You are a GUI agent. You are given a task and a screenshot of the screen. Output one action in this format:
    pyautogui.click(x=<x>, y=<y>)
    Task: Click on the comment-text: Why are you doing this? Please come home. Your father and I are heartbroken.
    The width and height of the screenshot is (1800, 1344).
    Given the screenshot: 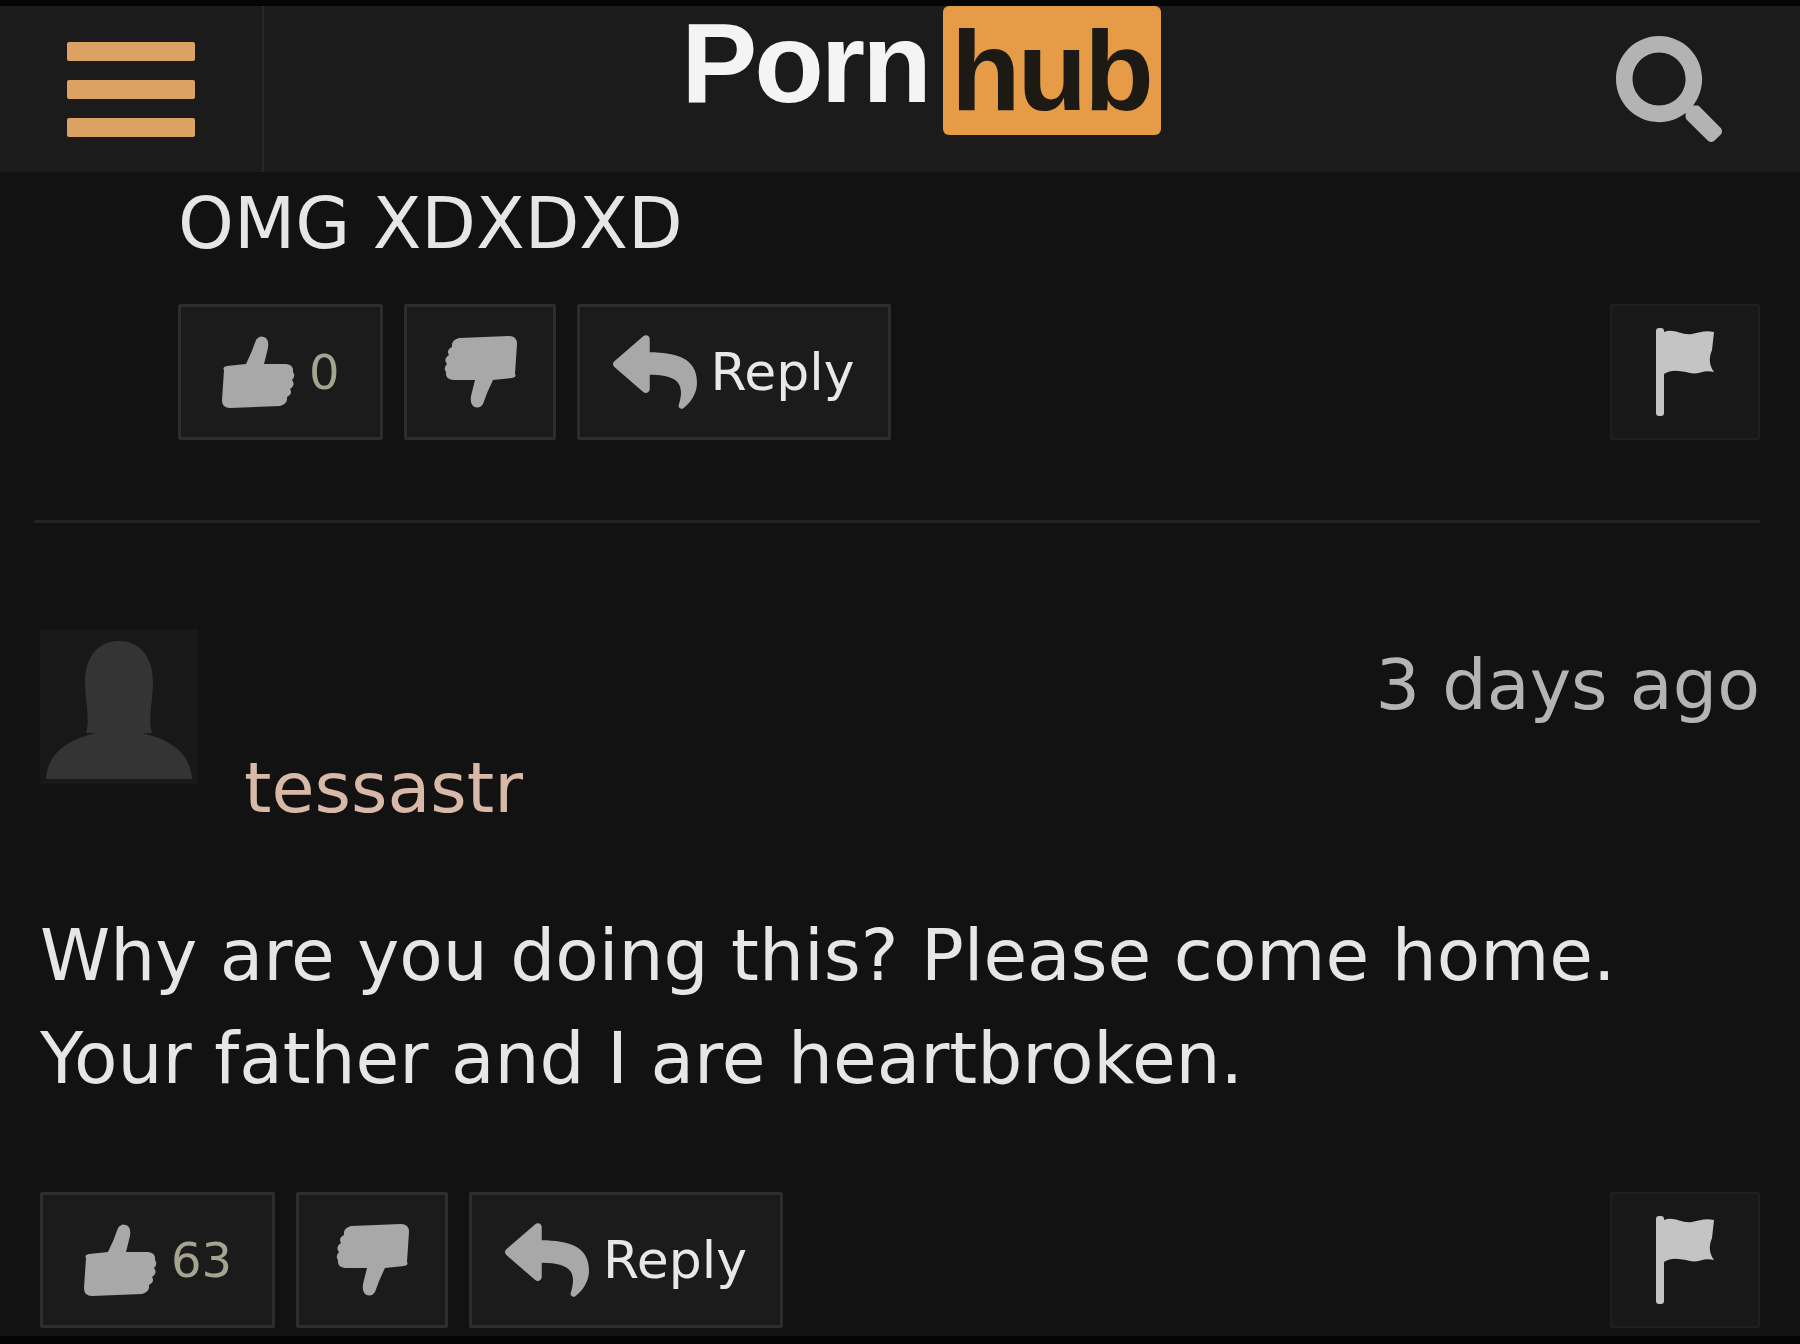 What is the action you would take?
    pyautogui.click(x=828, y=1007)
    